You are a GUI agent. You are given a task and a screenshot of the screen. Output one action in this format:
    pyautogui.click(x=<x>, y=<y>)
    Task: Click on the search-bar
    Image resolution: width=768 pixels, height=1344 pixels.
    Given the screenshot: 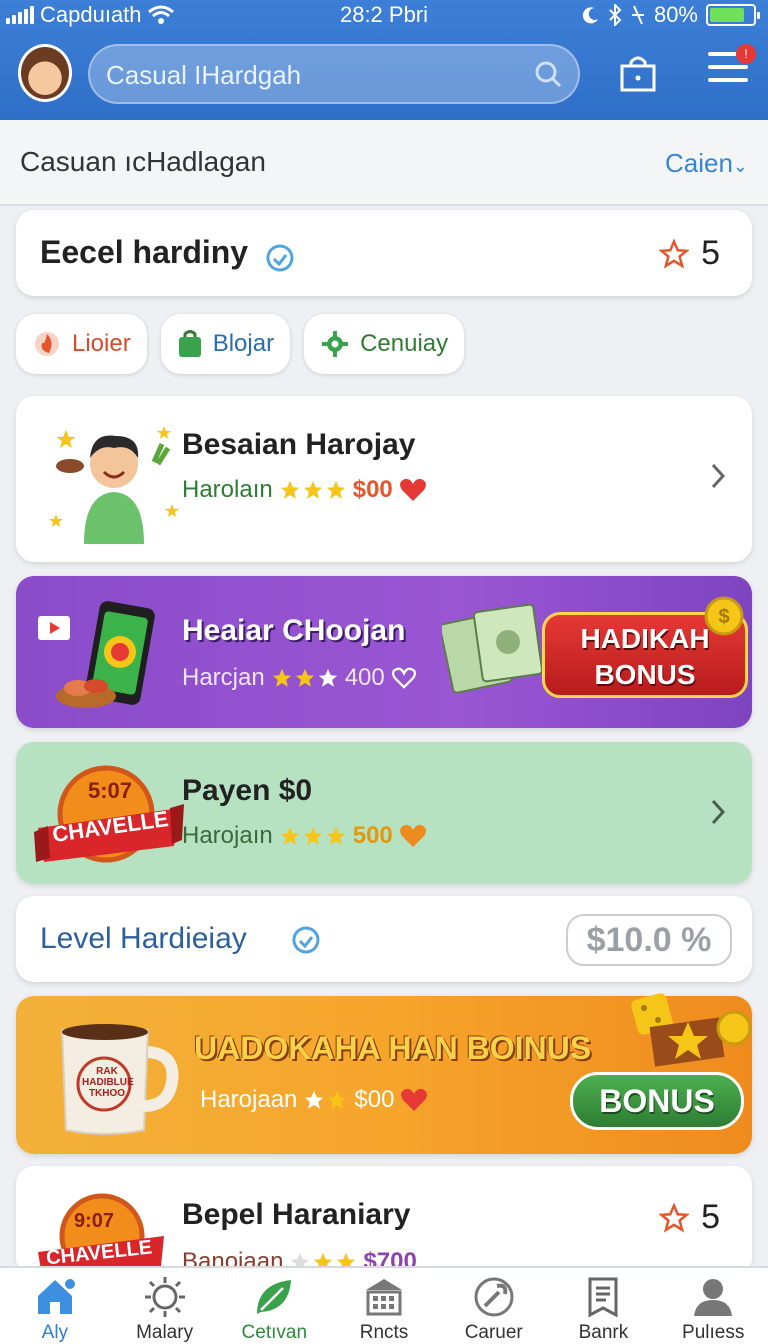 What is the action you would take?
    pyautogui.click(x=334, y=74)
    